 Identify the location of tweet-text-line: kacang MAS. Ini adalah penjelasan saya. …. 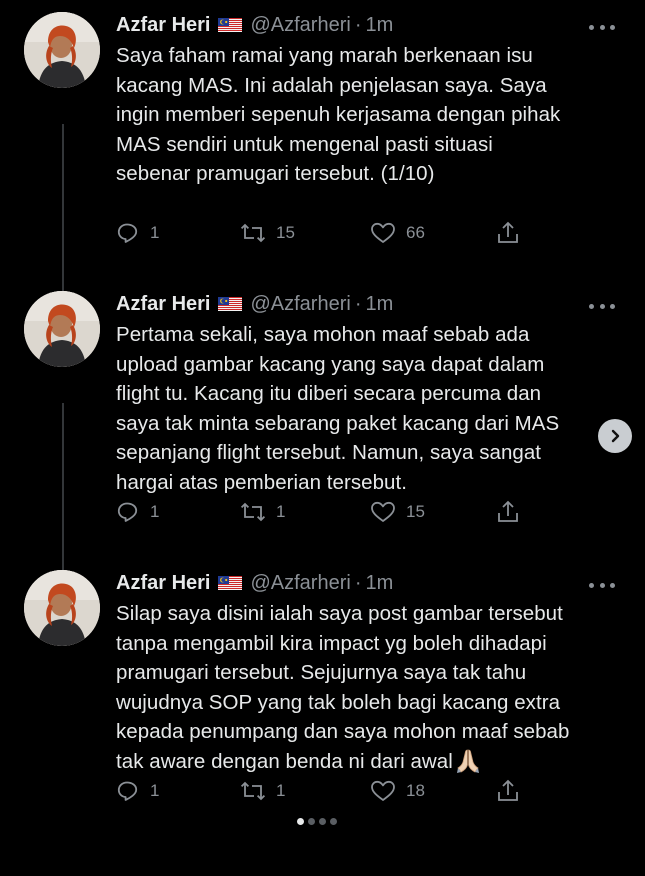
(331, 85).